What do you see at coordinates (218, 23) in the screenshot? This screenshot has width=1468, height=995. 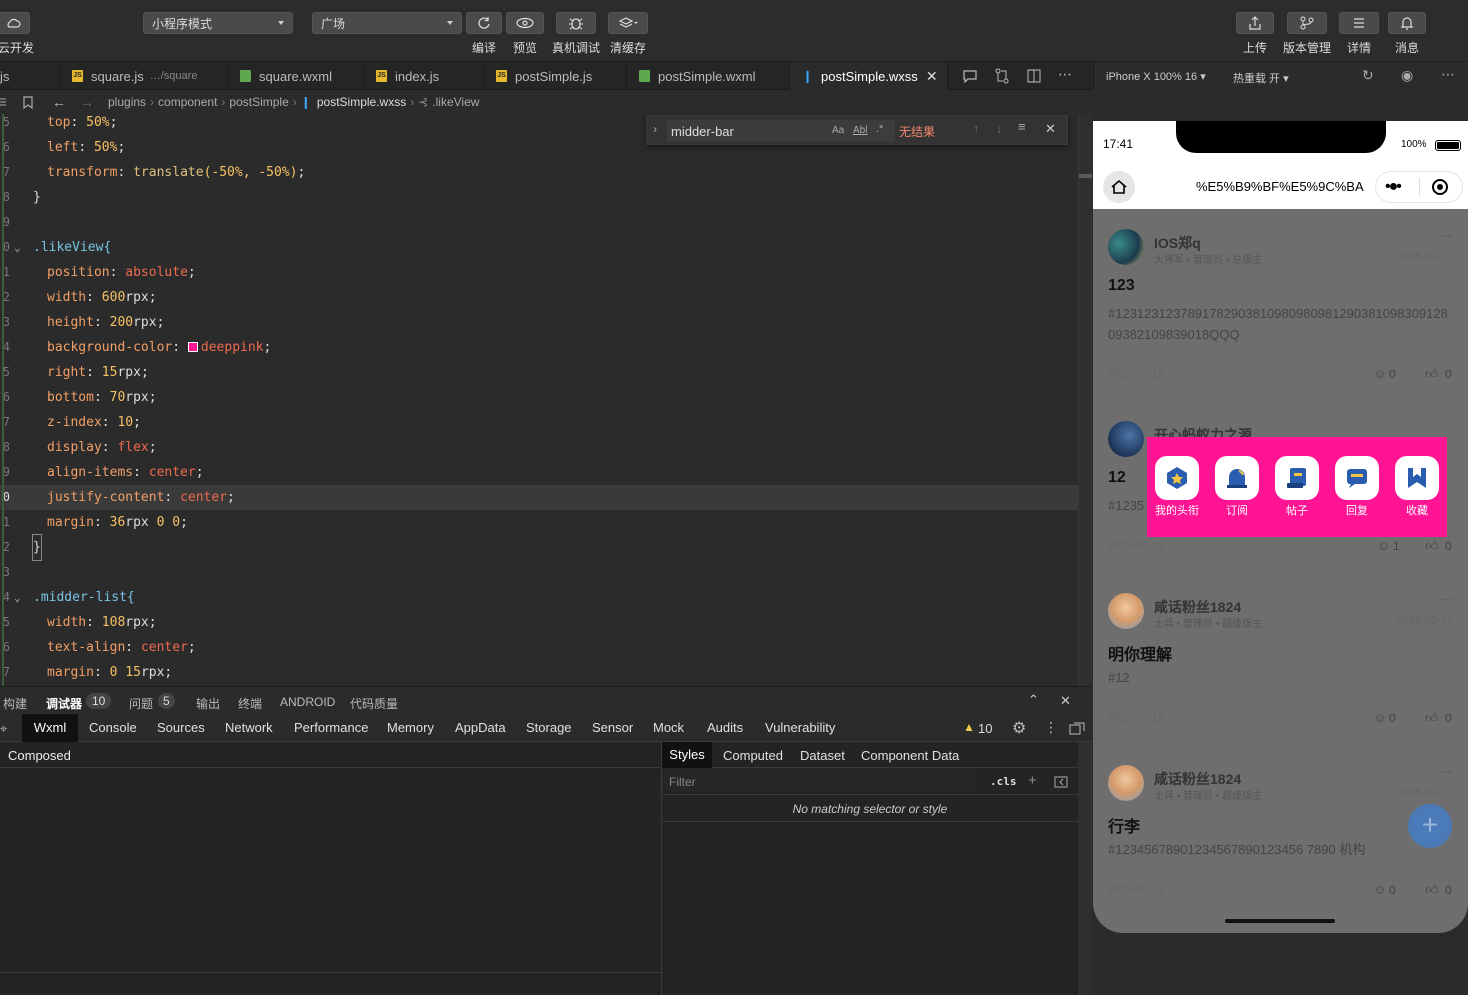 I see `mode-select: 小程序模式` at bounding box center [218, 23].